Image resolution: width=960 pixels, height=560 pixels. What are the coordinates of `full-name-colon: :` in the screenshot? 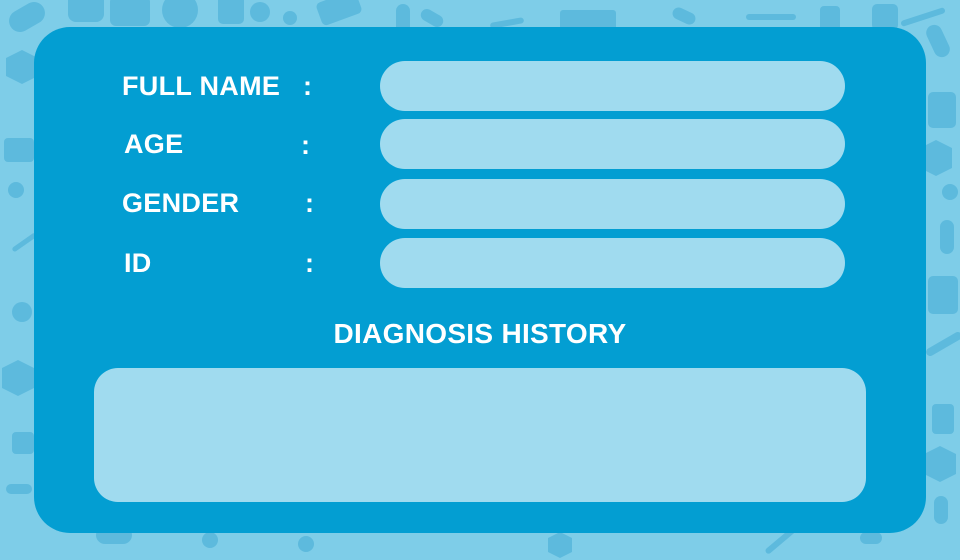 It's located at (307, 86).